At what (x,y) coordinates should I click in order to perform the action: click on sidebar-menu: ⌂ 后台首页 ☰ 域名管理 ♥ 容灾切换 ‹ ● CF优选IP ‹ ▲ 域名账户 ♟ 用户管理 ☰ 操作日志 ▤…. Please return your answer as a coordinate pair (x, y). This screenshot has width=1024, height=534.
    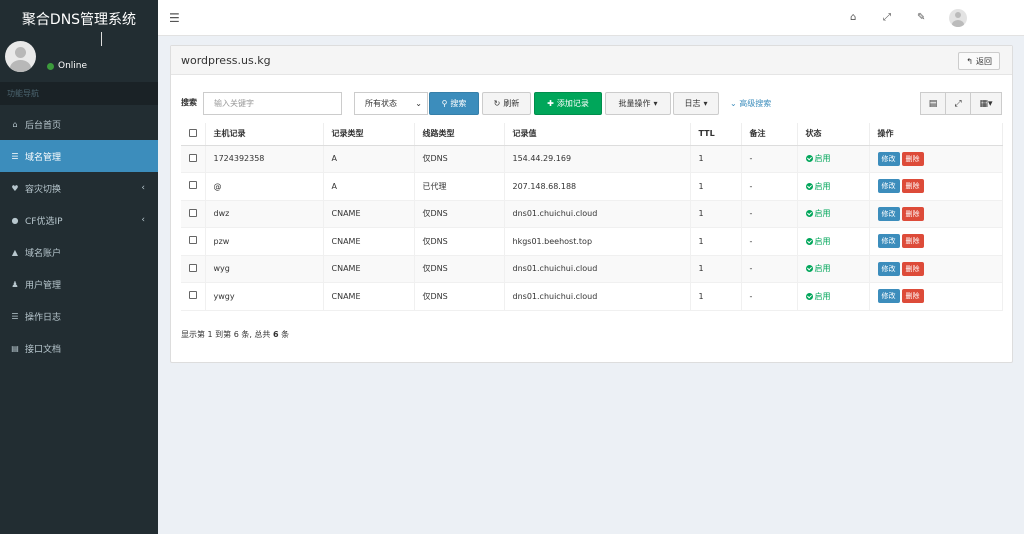
    Looking at the image, I should click on (79, 236).